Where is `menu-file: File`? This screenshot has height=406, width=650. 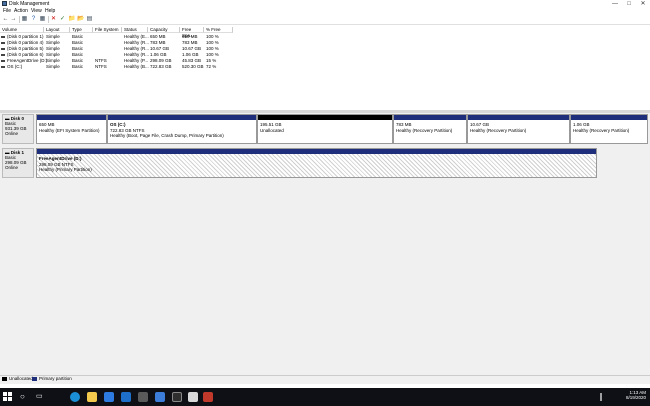 menu-file: File is located at coordinates (7, 11).